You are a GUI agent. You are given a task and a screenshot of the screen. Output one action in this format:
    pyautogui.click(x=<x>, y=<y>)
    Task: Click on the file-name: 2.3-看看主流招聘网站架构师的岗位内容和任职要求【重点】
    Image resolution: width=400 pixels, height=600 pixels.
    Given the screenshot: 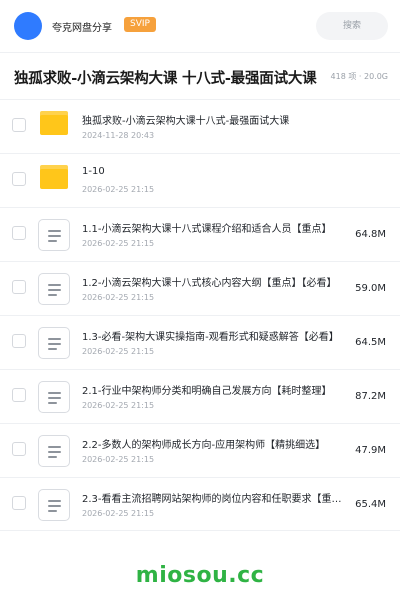 What is the action you would take?
    pyautogui.click(x=213, y=499)
    